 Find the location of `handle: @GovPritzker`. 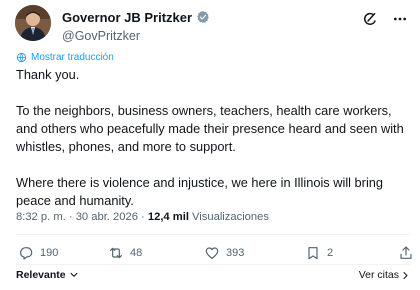

handle: @GovPritzker is located at coordinates (136, 36).